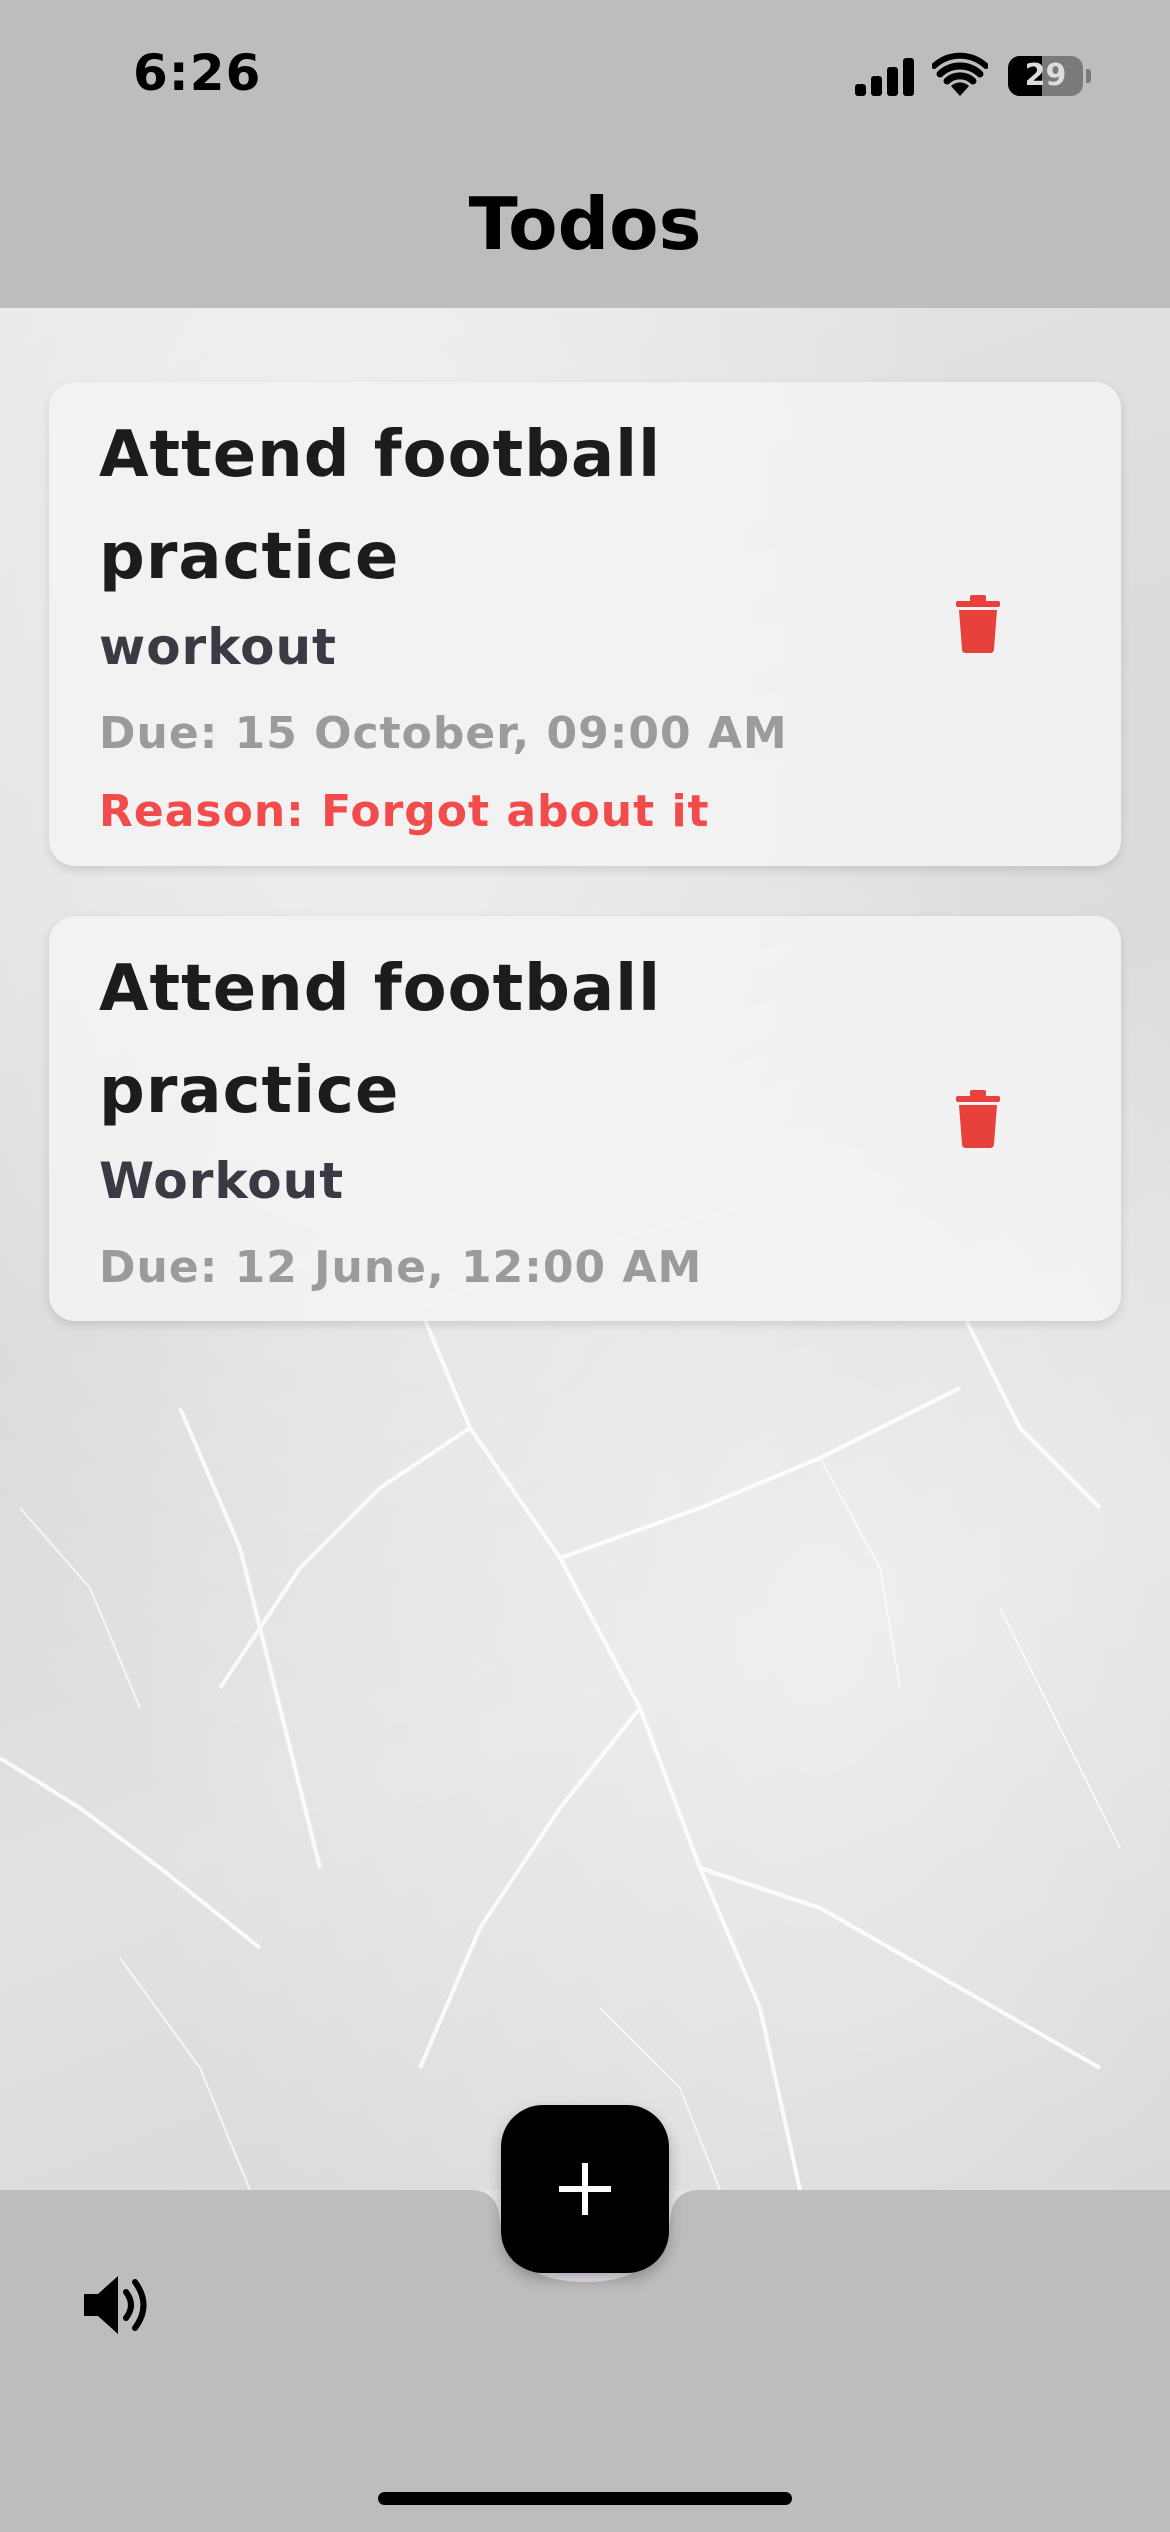 Image resolution: width=1170 pixels, height=2532 pixels. Describe the element at coordinates (443, 733) in the screenshot. I see `todo-due-date: Due: 15 October, 09:00 AM` at that location.